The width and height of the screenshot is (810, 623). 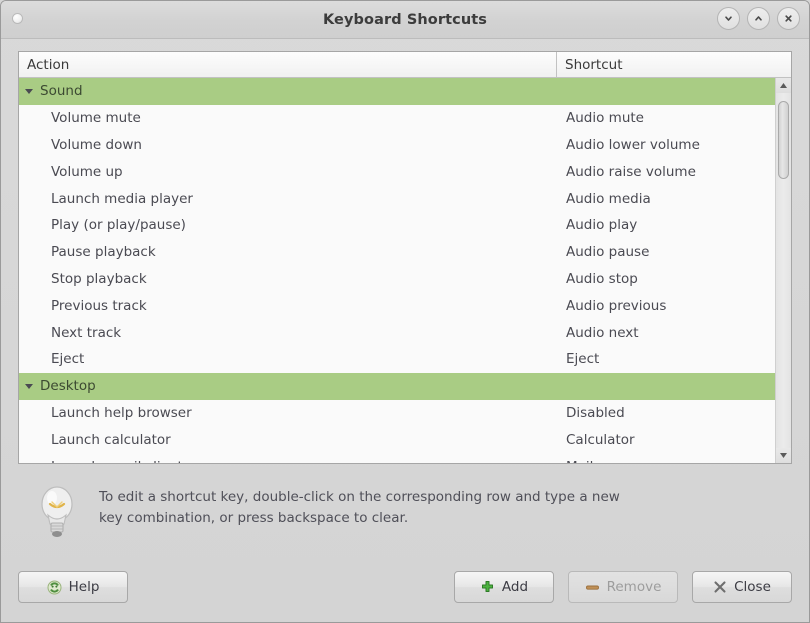 I want to click on list-row: Launch media player Audio media, so click(x=397, y=198).